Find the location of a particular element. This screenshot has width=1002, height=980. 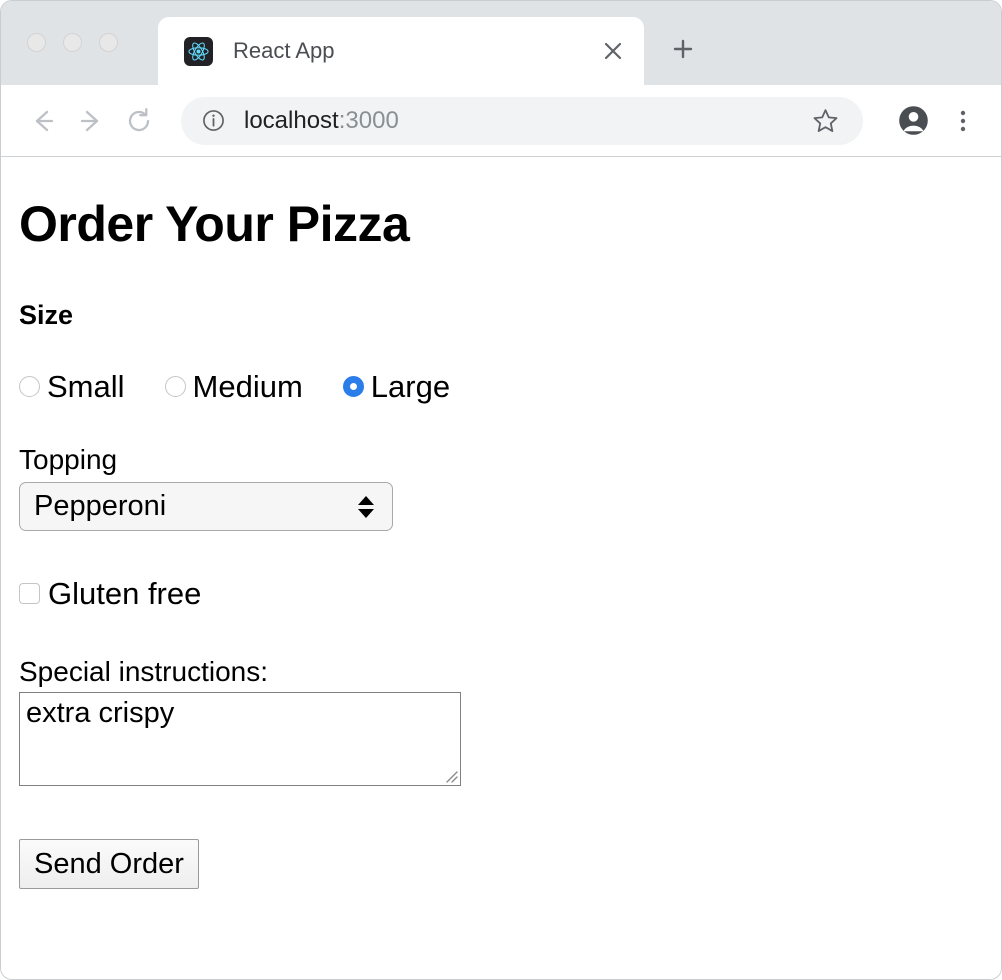

gluten-free-label: Gluten free is located at coordinates (125, 593).